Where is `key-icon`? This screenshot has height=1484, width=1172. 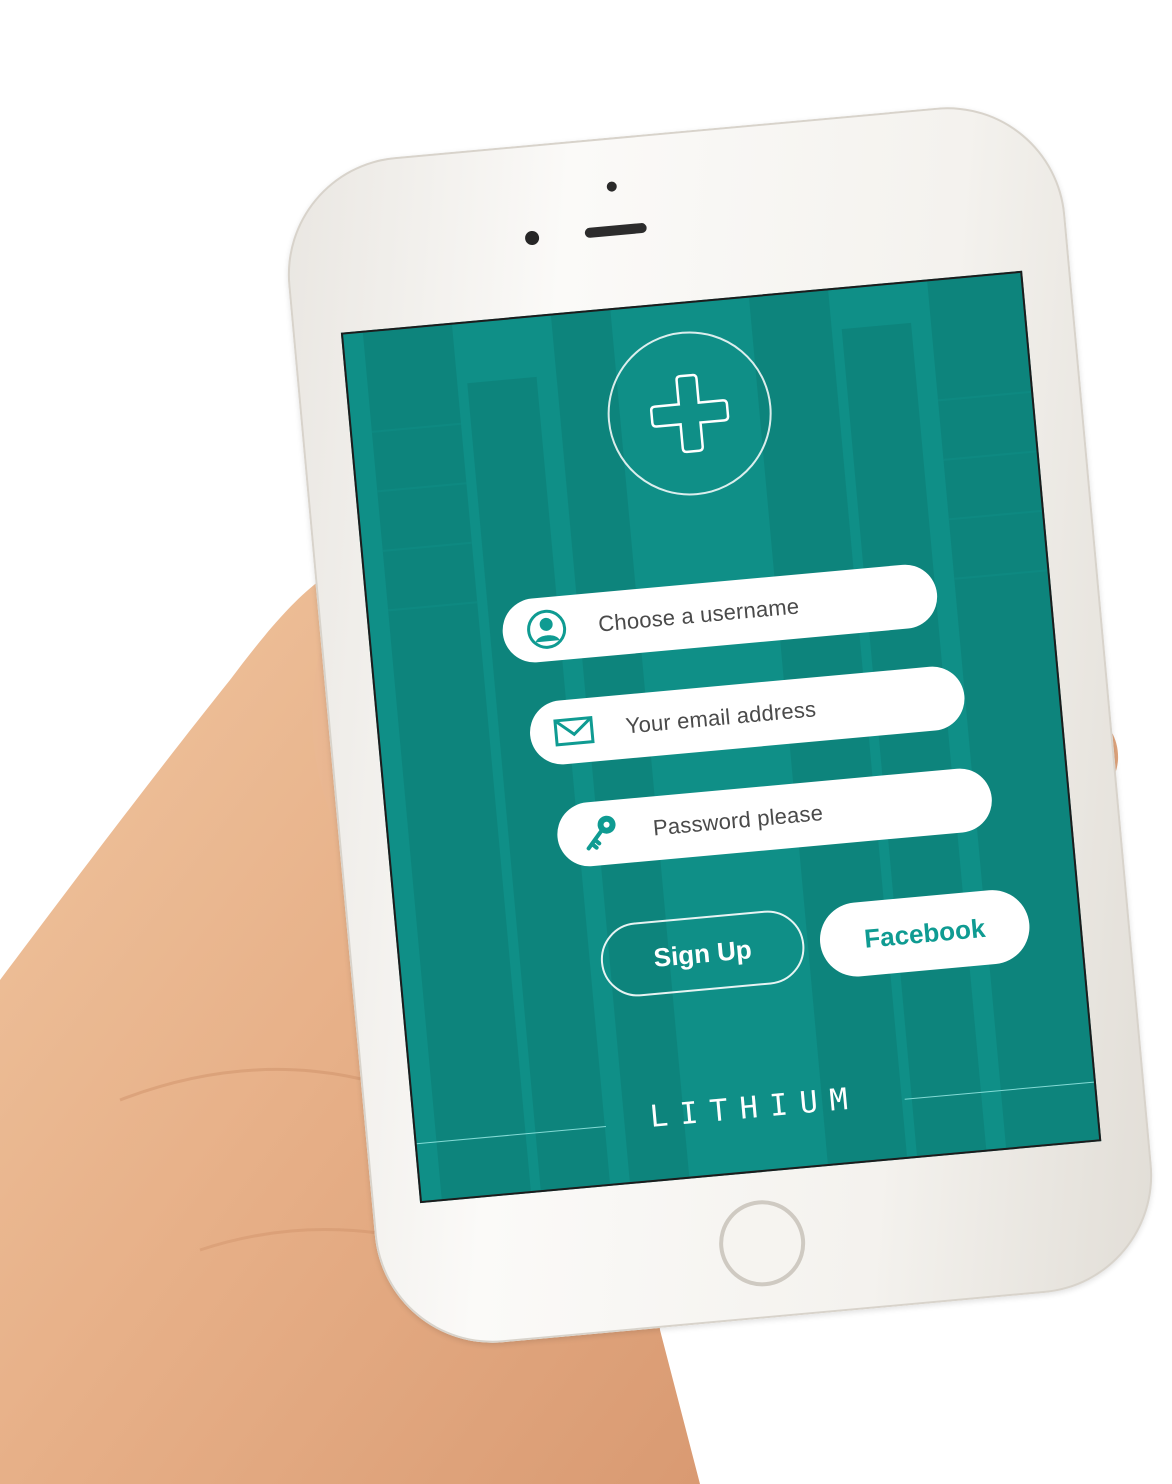
key-icon is located at coordinates (601, 833).